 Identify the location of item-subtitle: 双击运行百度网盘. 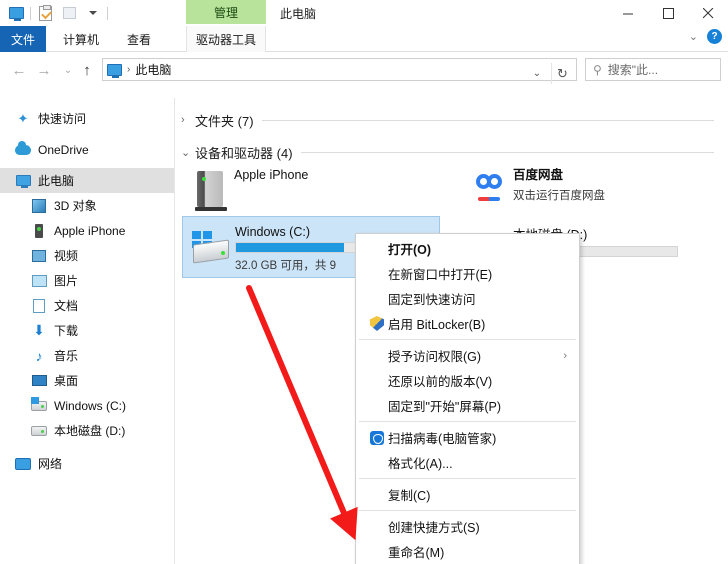
(559, 196).